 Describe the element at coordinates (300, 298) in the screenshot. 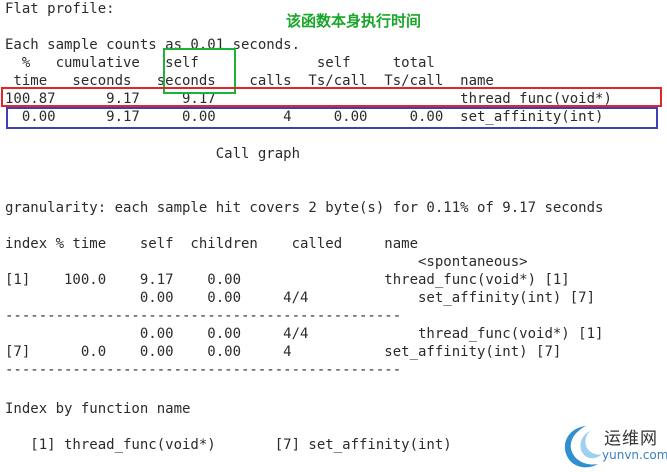

I see `line-16: 0.00 0.00 4/4 set_affinity(int) [7]` at that location.